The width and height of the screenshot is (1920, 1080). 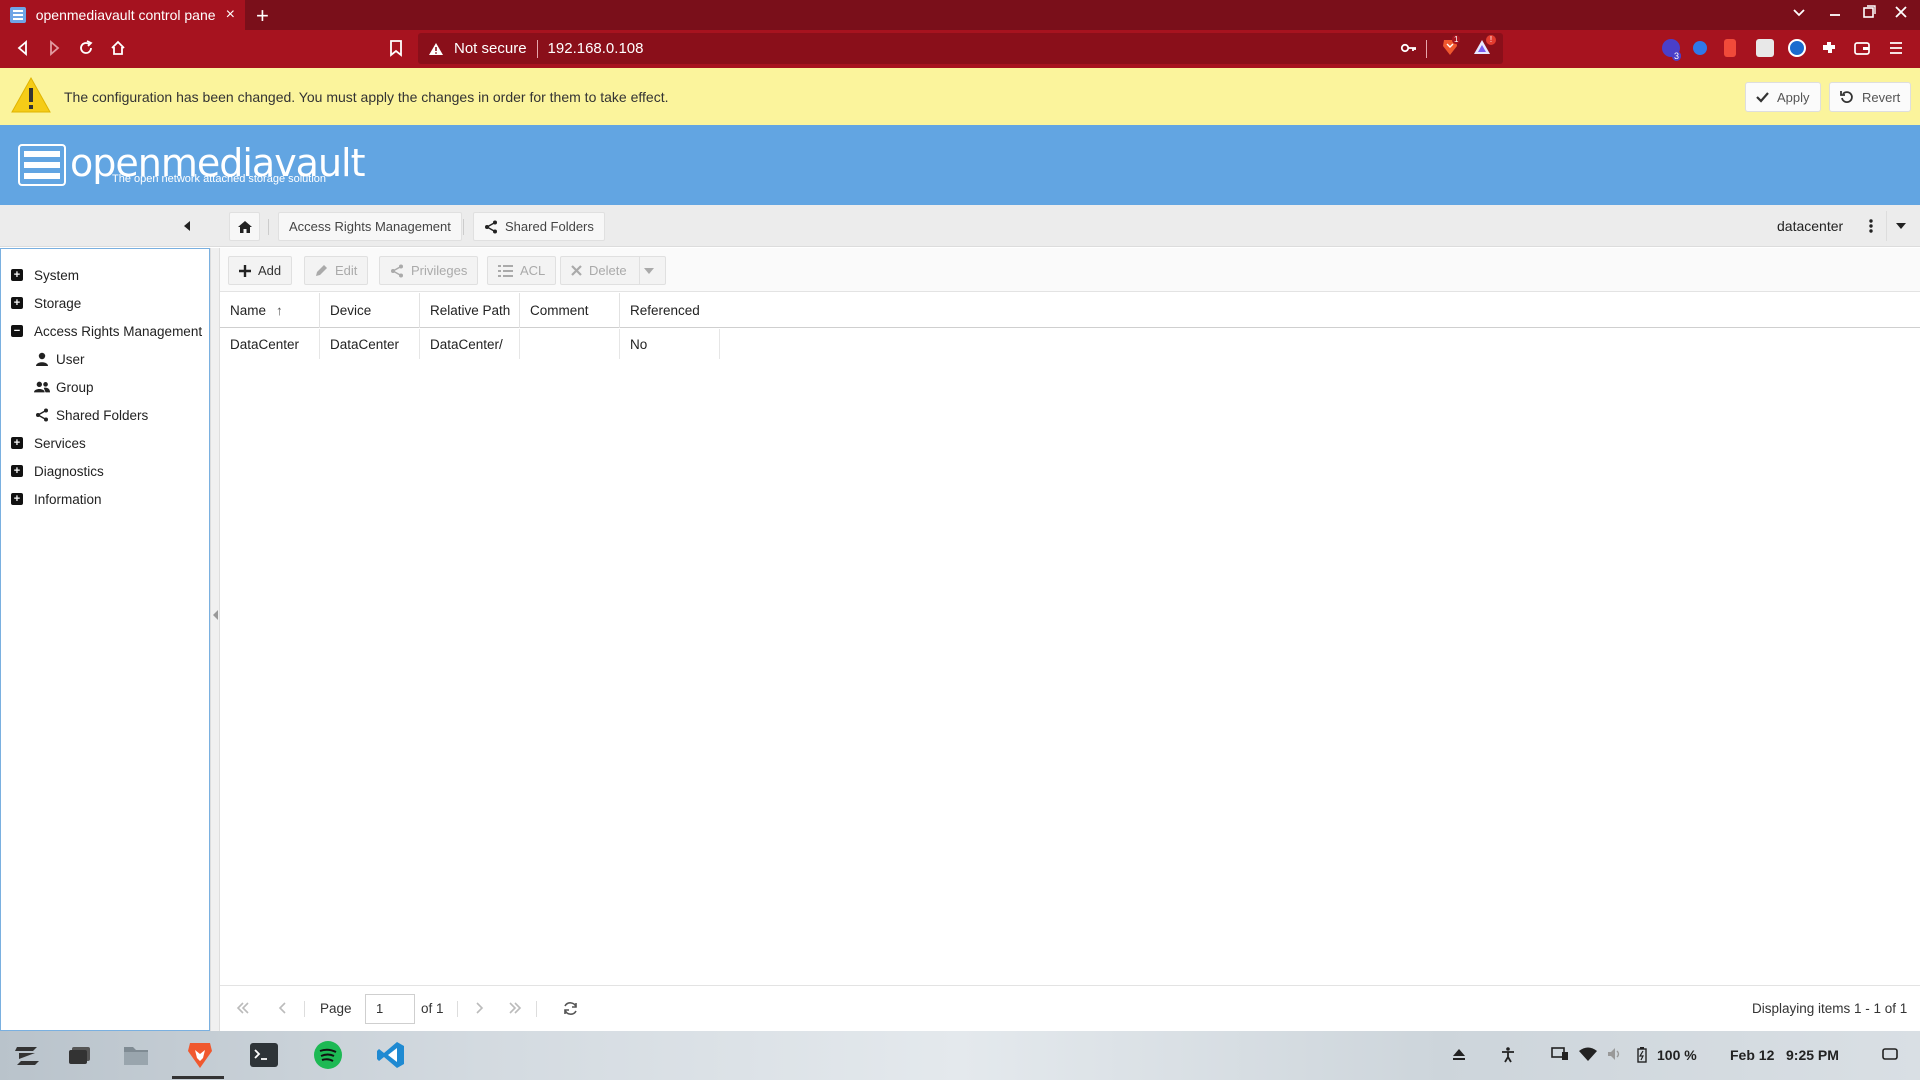 What do you see at coordinates (245, 270) in the screenshot?
I see `plus-icon` at bounding box center [245, 270].